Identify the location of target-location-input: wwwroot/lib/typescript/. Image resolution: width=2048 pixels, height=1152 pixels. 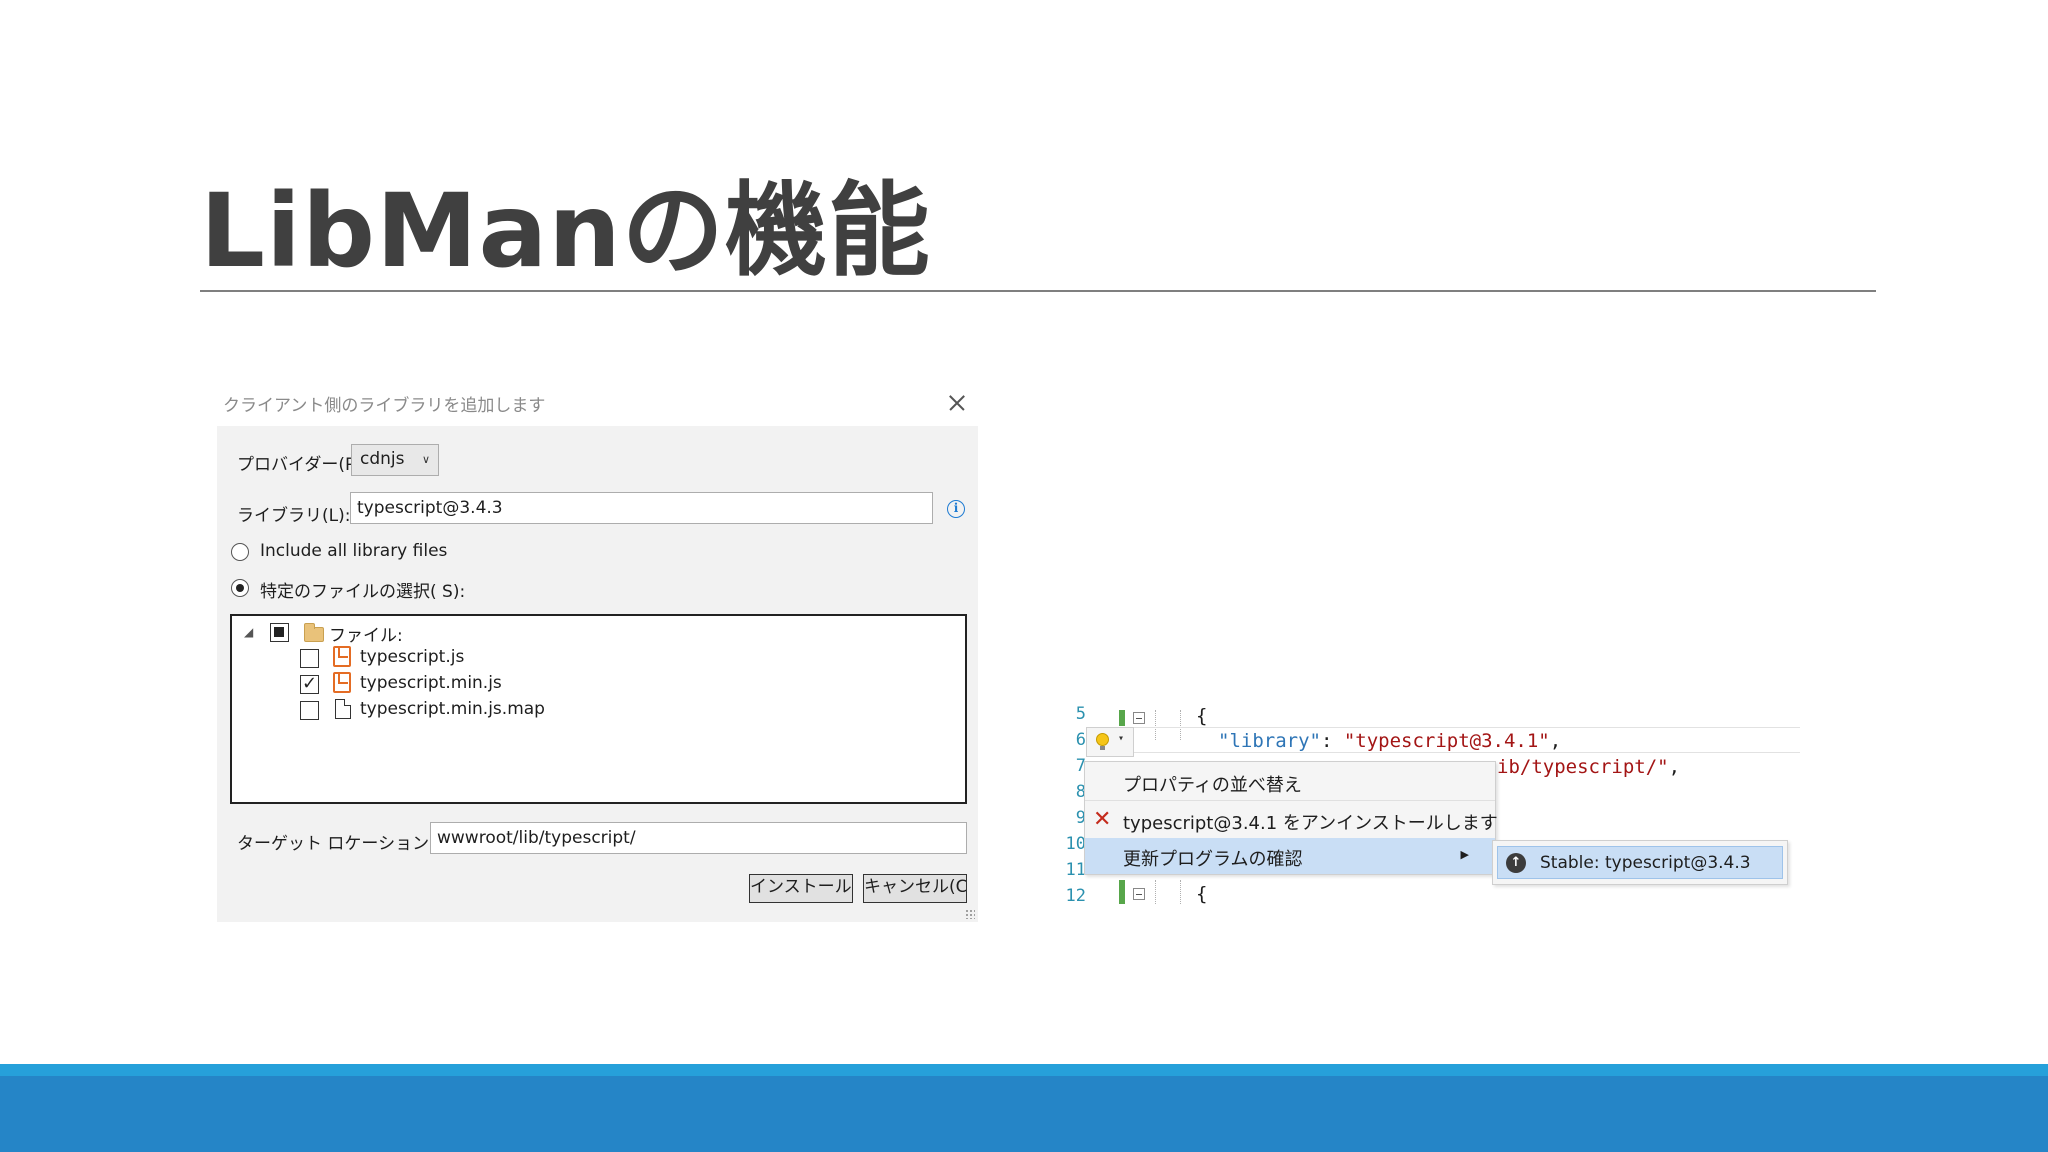
(698, 838).